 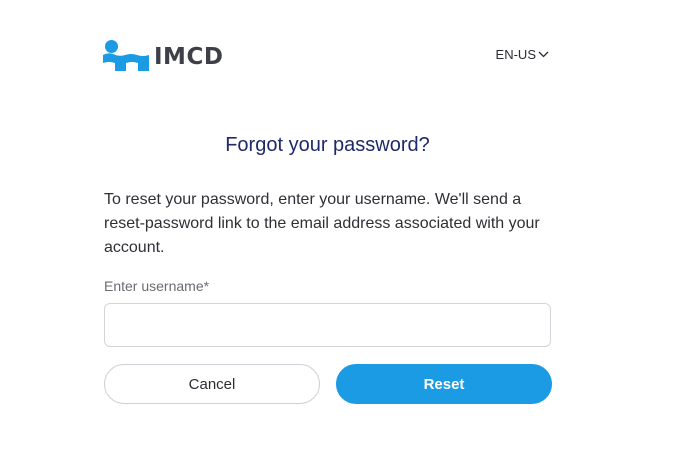 I want to click on required-marker: *, so click(x=206, y=286).